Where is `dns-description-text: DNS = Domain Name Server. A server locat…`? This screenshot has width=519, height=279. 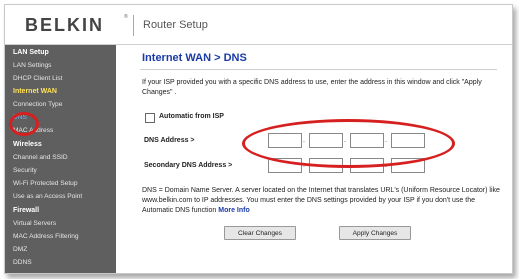
dns-description-text: DNS = Domain Name Server. A server locat… is located at coordinates (321, 200).